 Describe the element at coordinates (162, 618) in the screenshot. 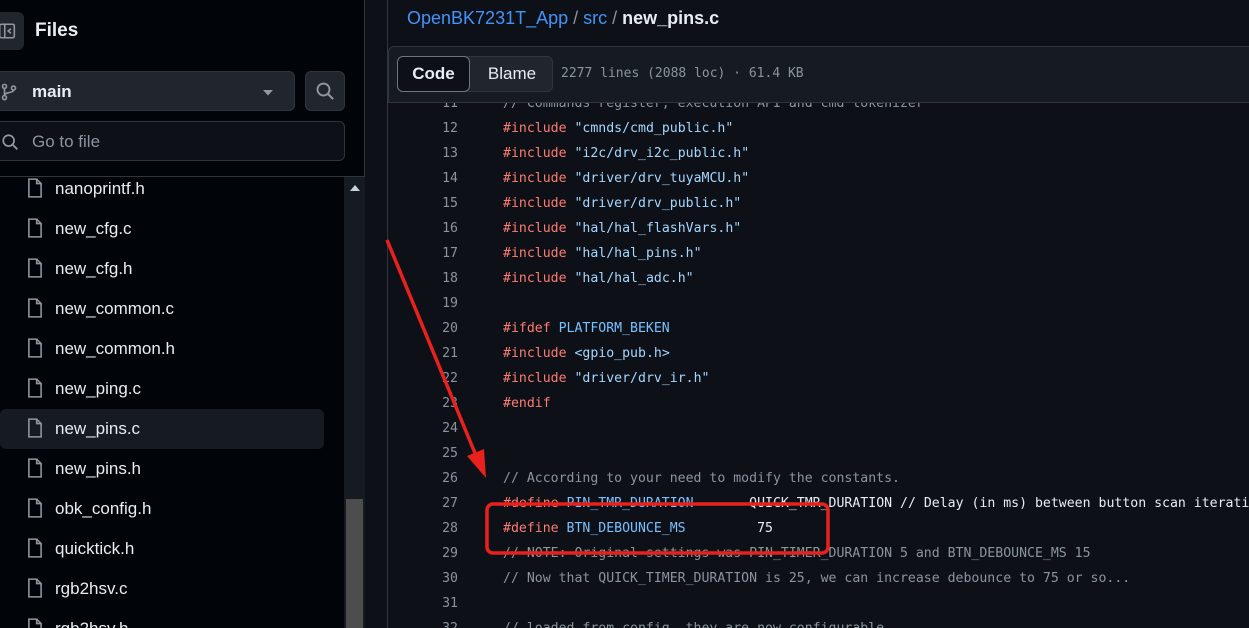

I see `file-tree-item: rgb2hsv.h` at that location.